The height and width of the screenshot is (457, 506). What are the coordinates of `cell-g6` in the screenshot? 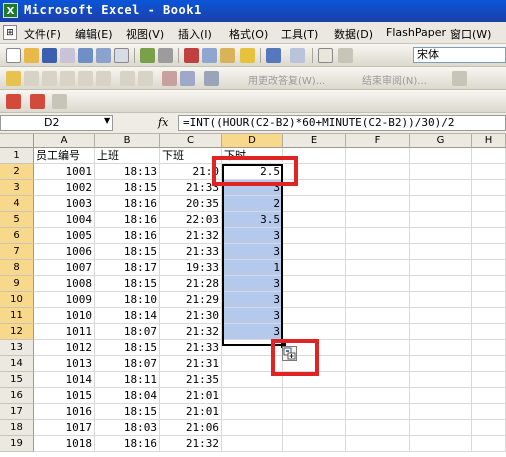 It's located at (441, 236).